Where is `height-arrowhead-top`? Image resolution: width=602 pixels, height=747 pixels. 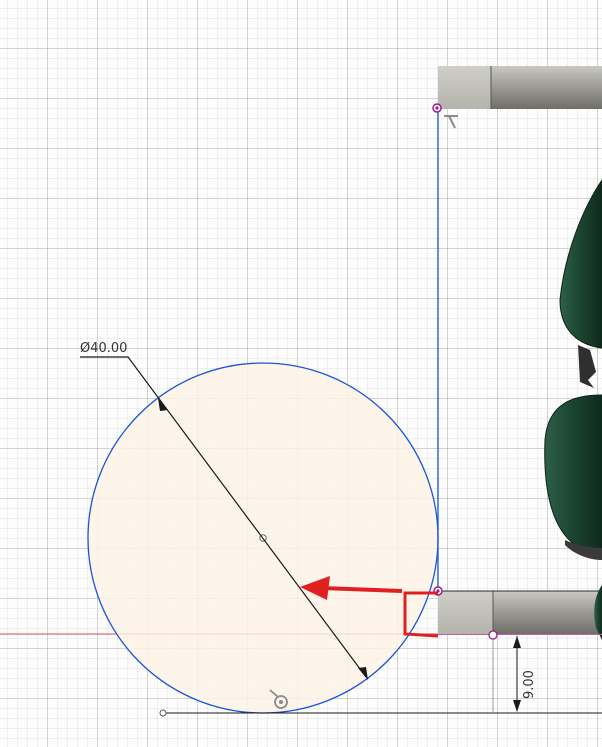 height-arrowhead-top is located at coordinates (517, 642).